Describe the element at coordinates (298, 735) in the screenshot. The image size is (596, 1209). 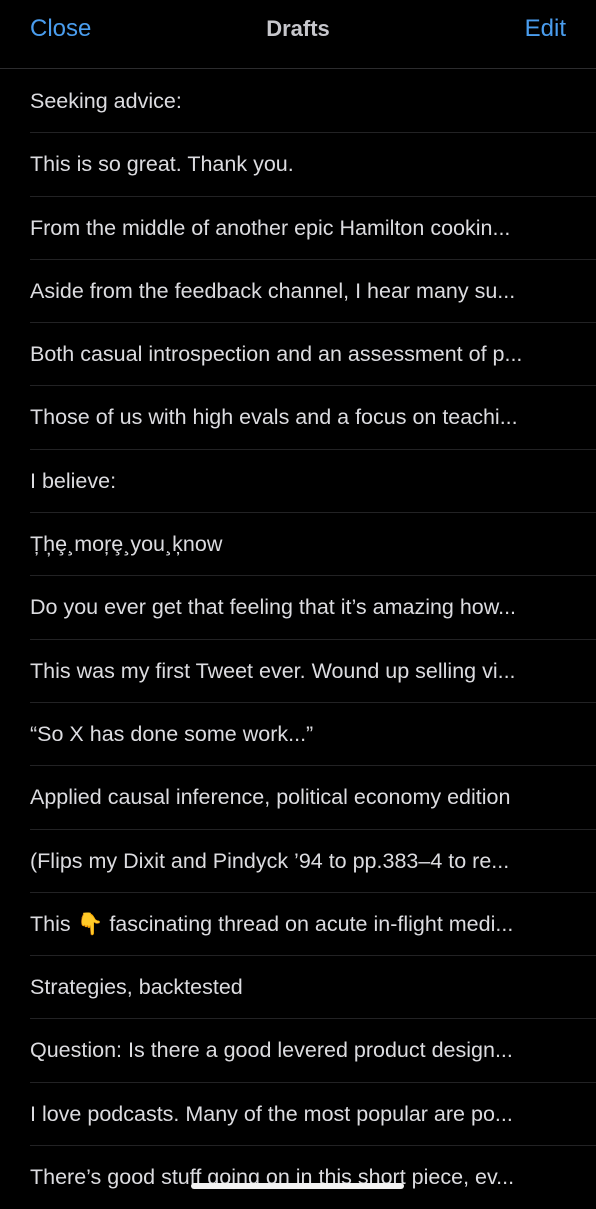
I see `draft-row: “So X has done some work...”` at that location.